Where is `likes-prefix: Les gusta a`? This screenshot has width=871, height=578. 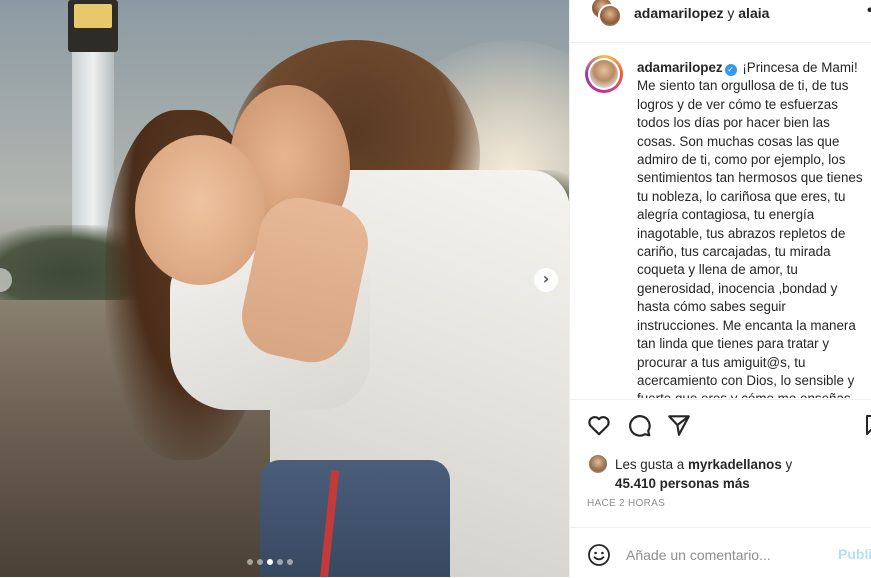 likes-prefix: Les gusta a is located at coordinates (650, 464).